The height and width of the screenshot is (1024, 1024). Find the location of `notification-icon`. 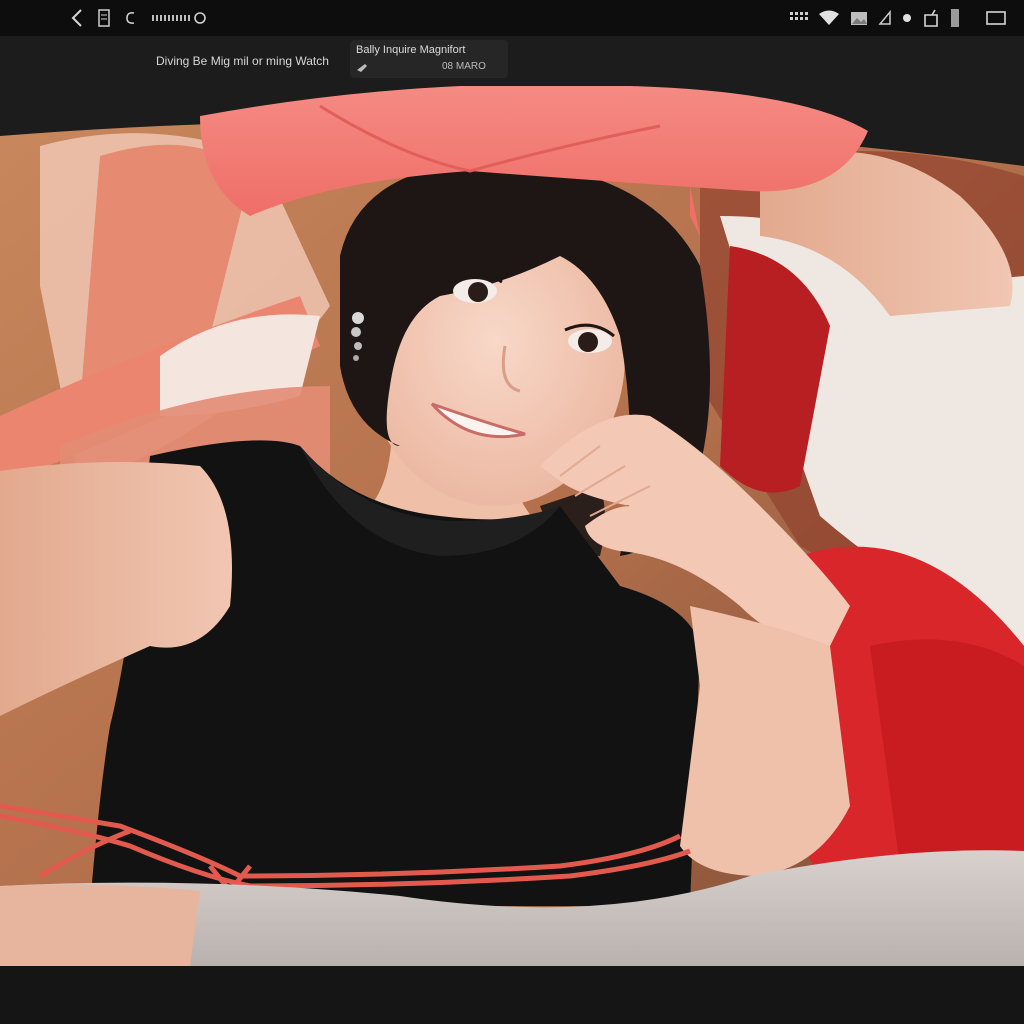

notification-icon is located at coordinates (931, 18).